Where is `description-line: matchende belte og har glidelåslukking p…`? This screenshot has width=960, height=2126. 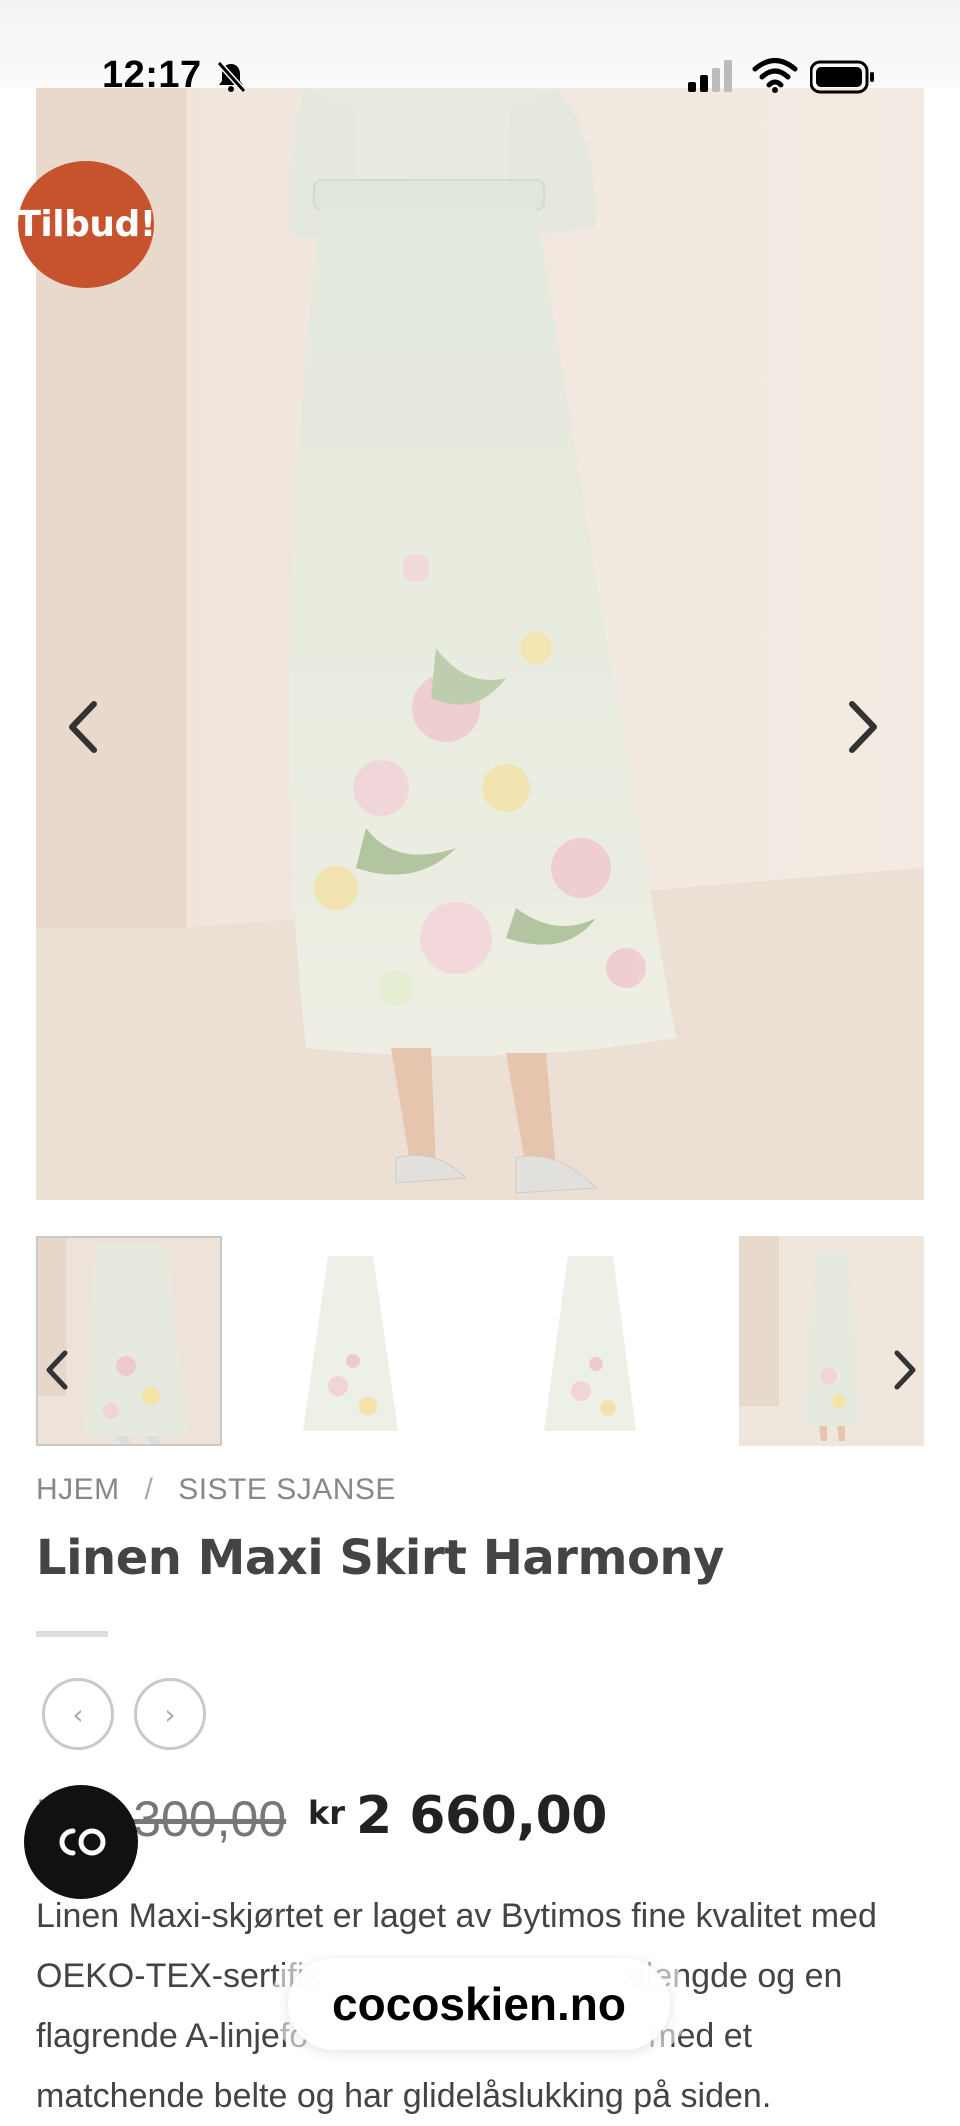 description-line: matchende belte og har glidelåslukking p… is located at coordinates (404, 2096).